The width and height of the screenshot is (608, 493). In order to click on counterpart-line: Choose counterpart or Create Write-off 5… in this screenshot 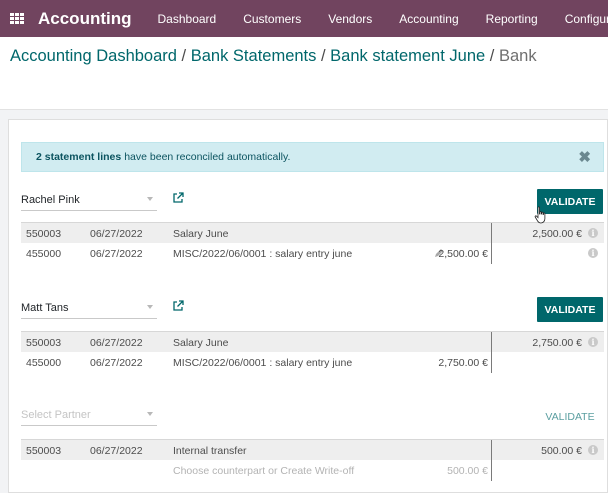, I will do `click(312, 470)`.